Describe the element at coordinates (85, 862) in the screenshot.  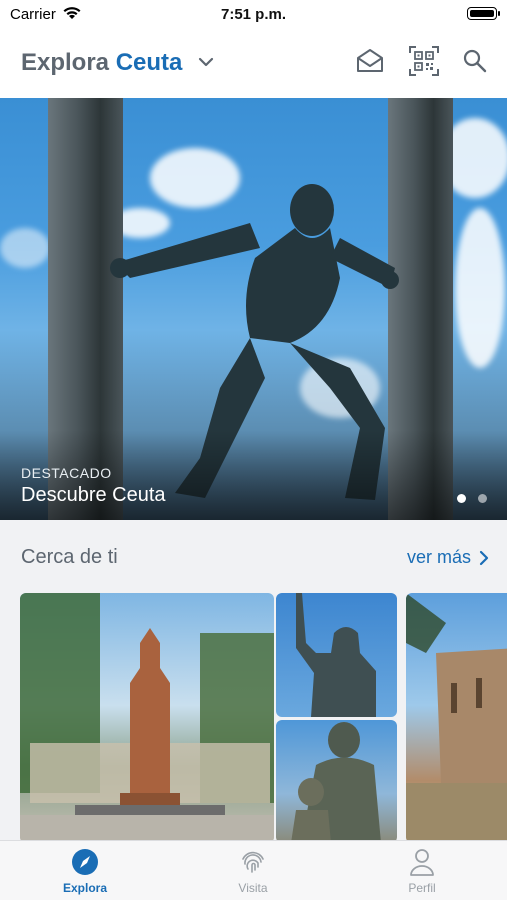
I see `compass-icon` at that location.